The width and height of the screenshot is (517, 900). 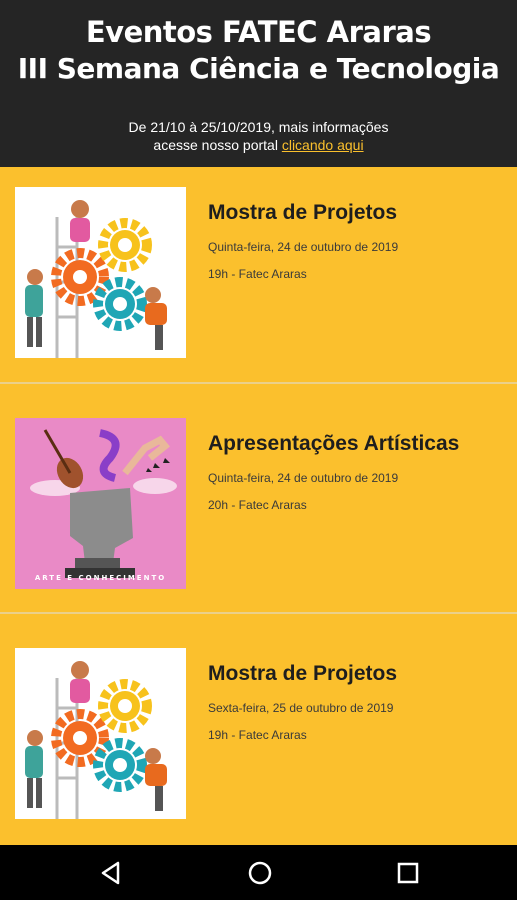 I want to click on page-subtitle: III Semana Ciência e Tecnologia, so click(x=258, y=68).